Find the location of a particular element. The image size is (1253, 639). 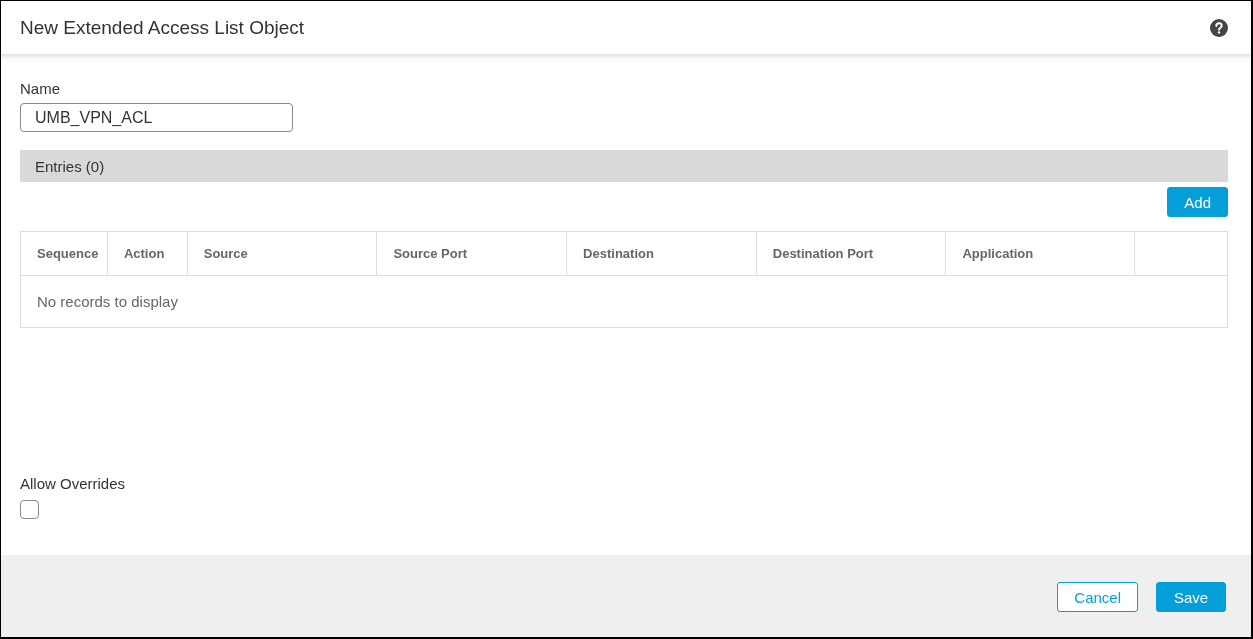

save-button: Save is located at coordinates (1191, 597).